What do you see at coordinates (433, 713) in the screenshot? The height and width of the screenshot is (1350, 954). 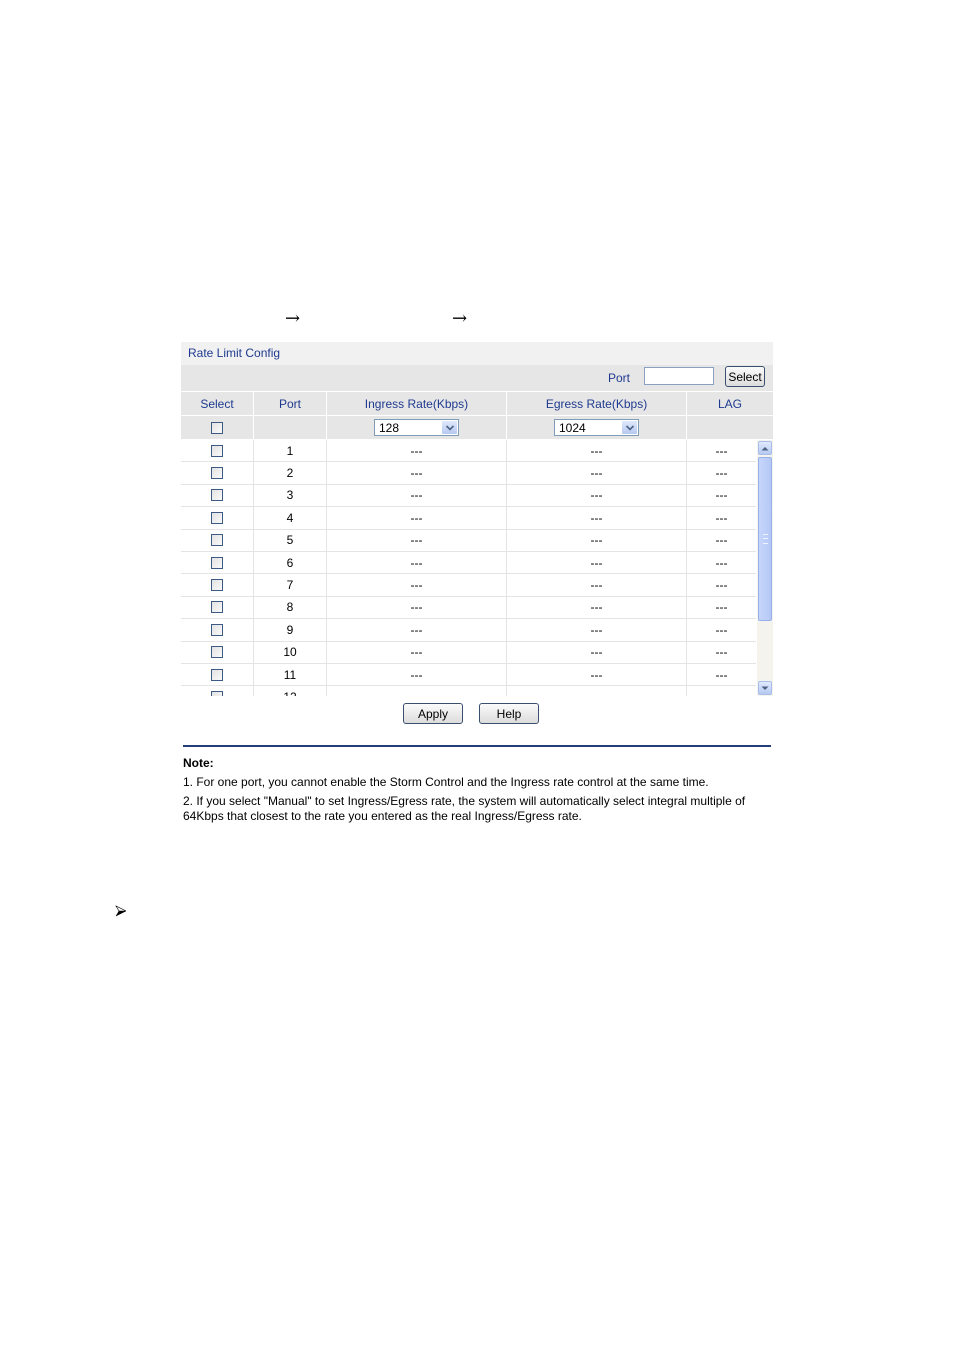 I see `apply-button: Apply` at bounding box center [433, 713].